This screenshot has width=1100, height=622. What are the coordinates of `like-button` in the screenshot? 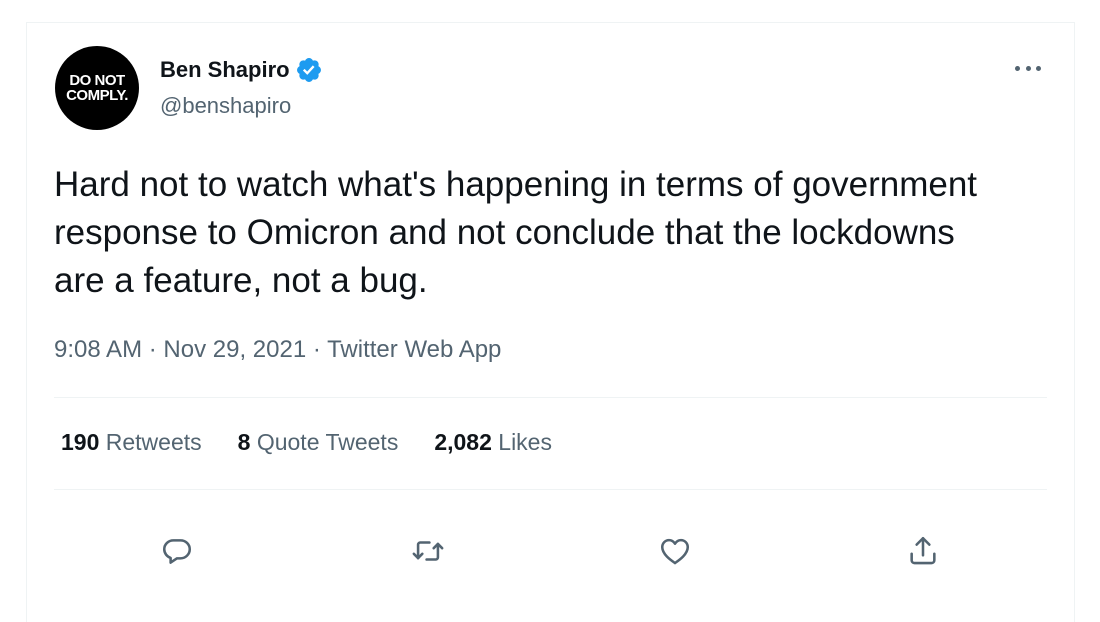 It's located at (675, 551).